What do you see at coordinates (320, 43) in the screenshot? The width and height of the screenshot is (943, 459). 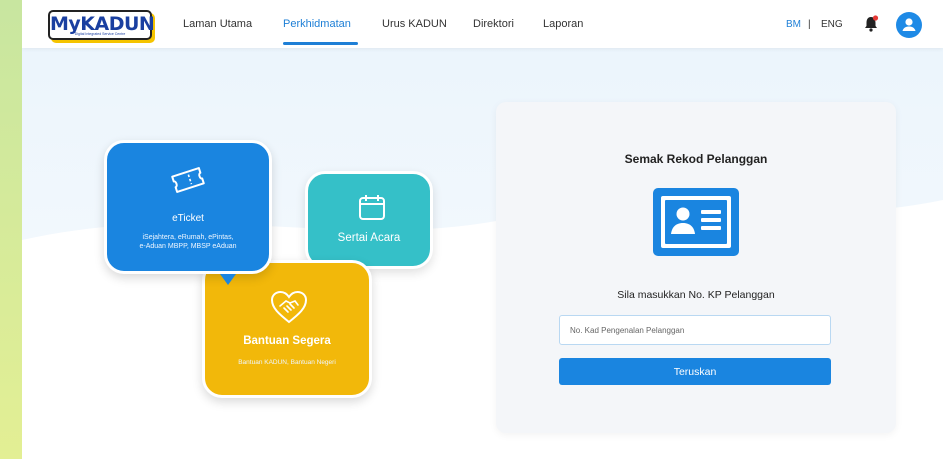 I see `active-nav-indicator` at bounding box center [320, 43].